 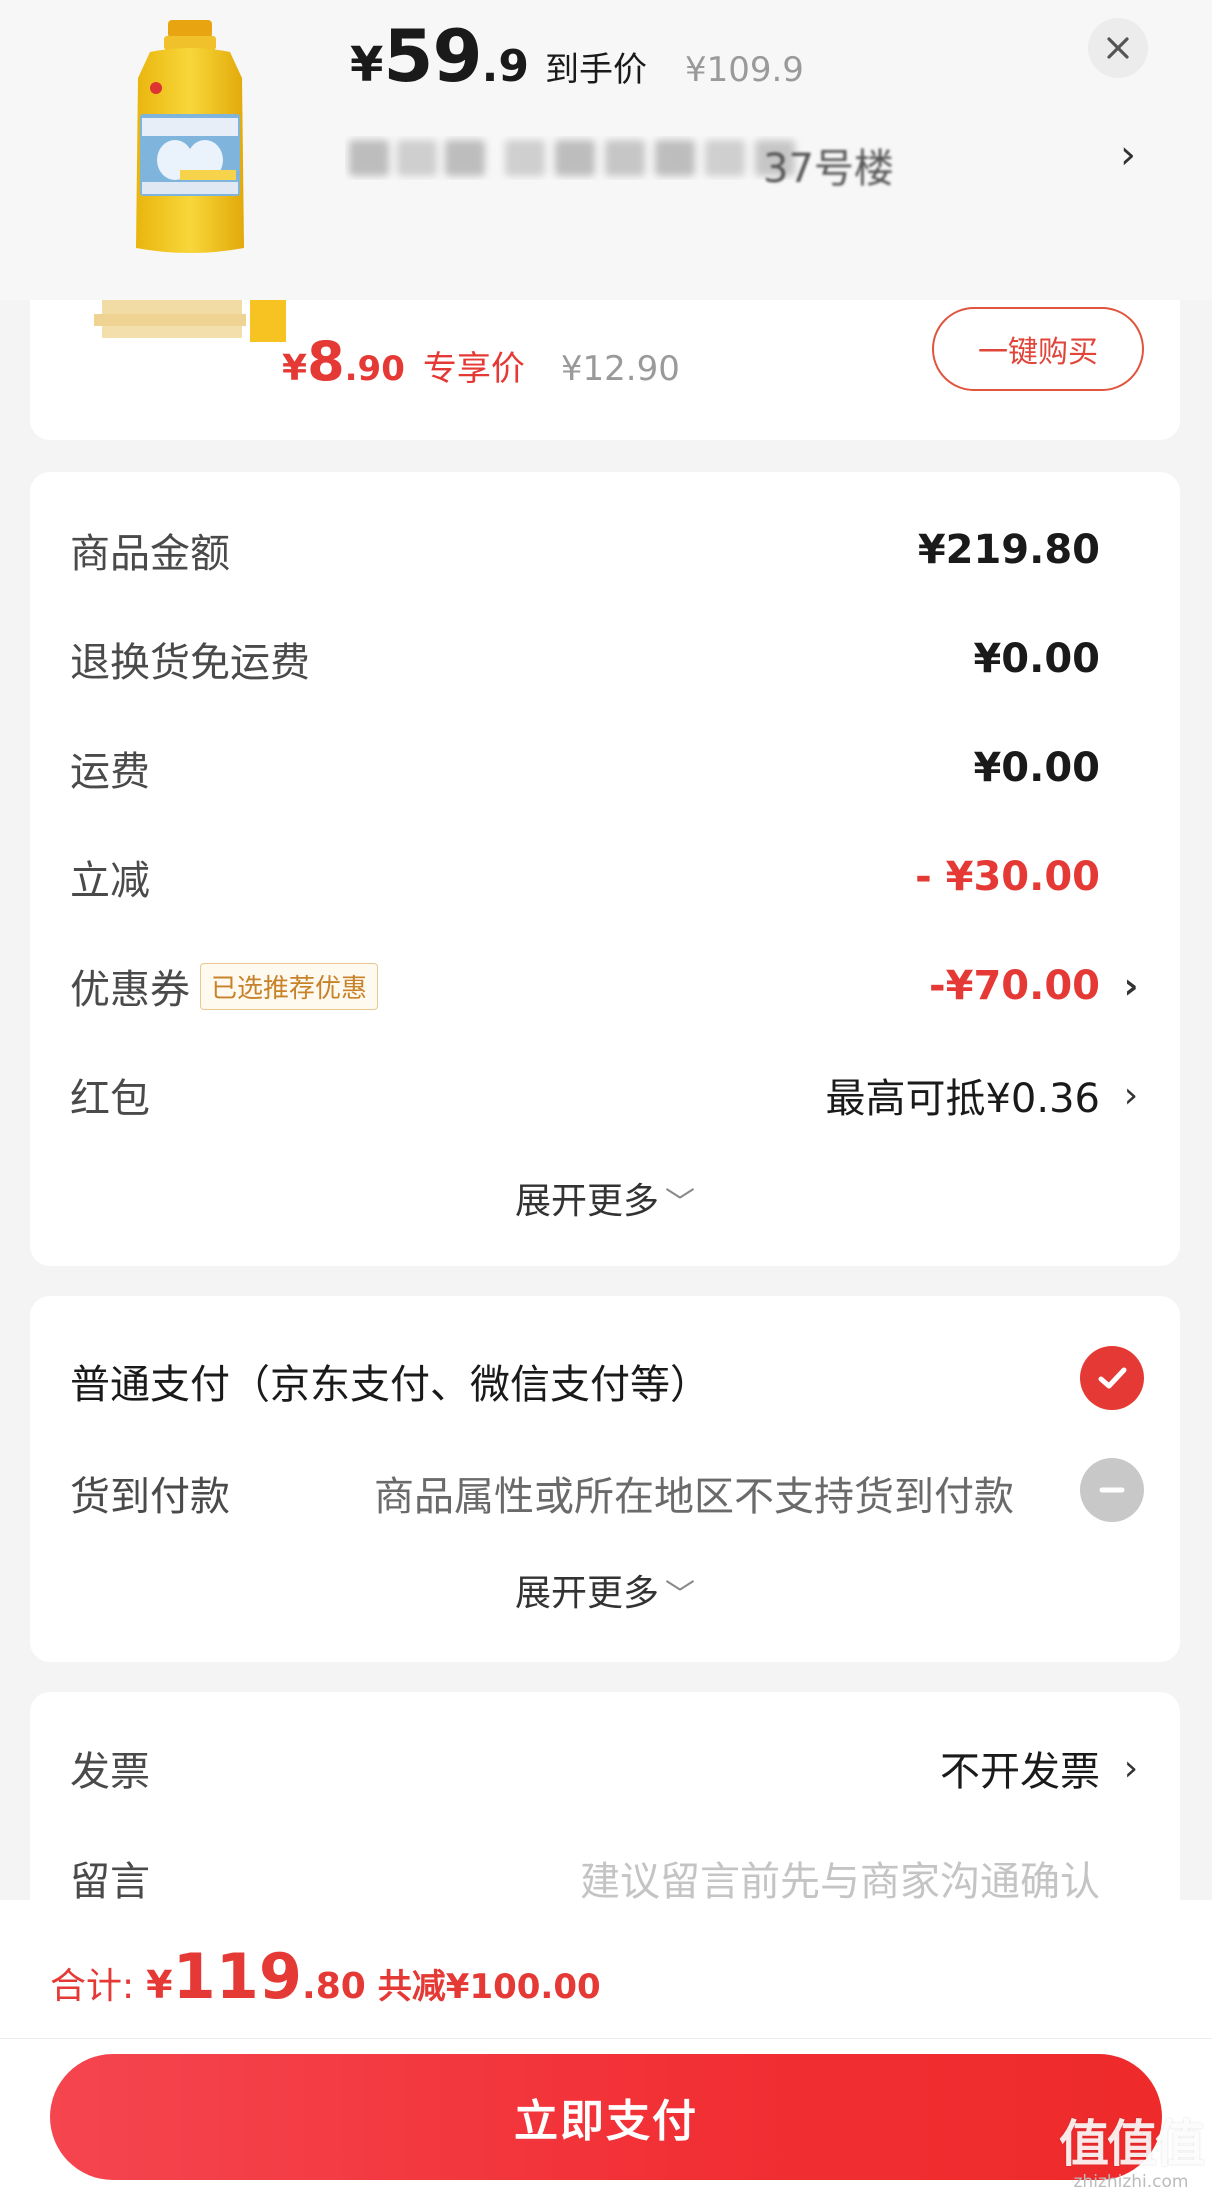 I want to click on row-message: 留言 建议留言前先与商家沟通确认, so click(x=605, y=1878).